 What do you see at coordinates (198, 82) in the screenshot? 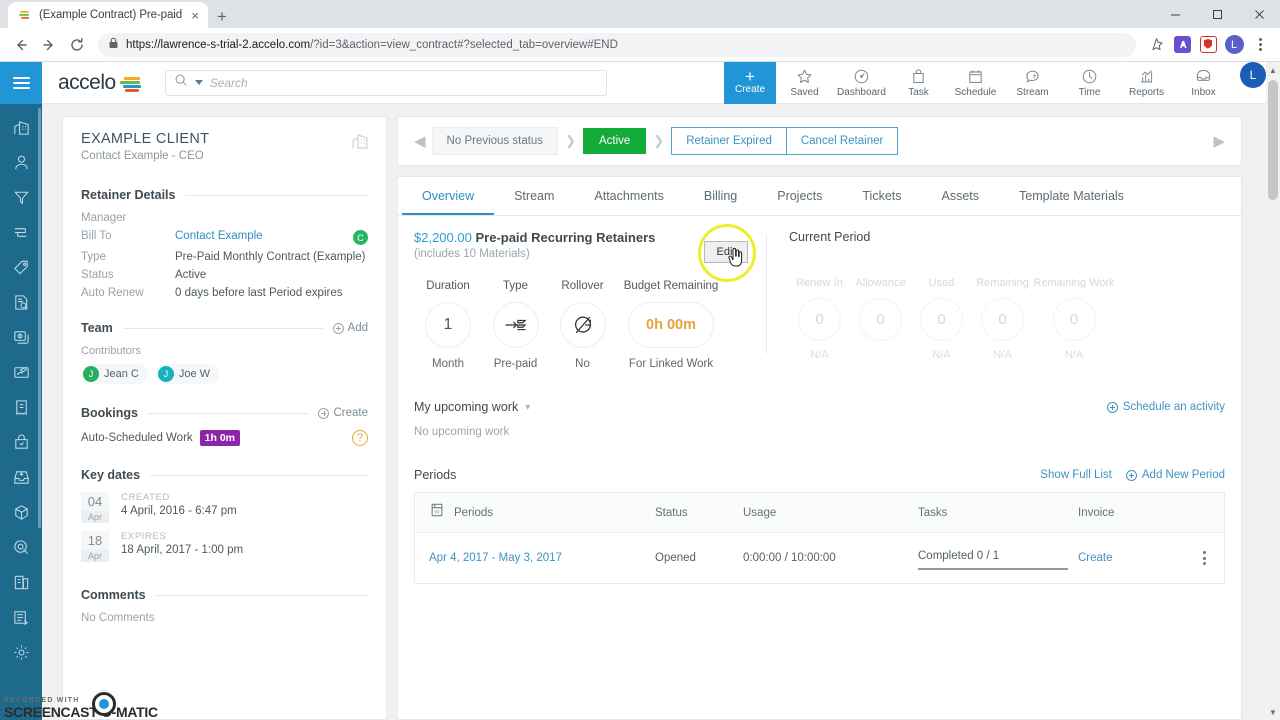
I see `search-filter-chevron-icon` at bounding box center [198, 82].